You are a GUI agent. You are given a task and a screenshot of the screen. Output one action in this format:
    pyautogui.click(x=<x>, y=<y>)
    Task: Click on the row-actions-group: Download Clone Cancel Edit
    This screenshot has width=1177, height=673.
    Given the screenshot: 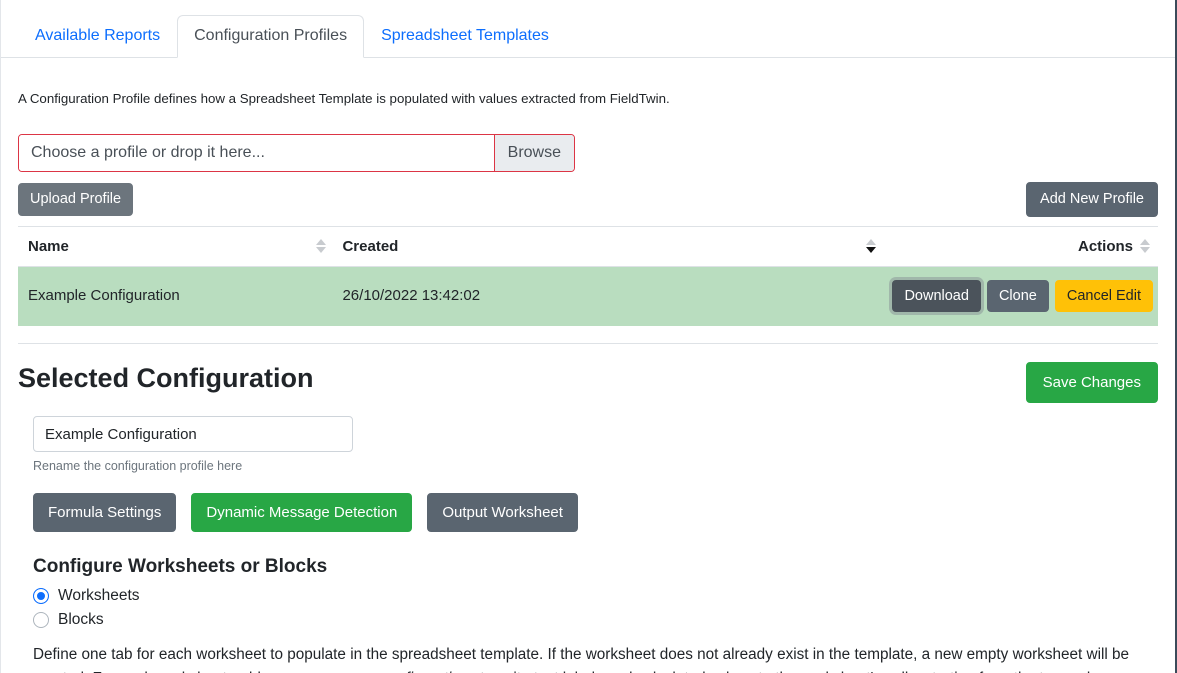 What is the action you would take?
    pyautogui.click(x=1022, y=296)
    